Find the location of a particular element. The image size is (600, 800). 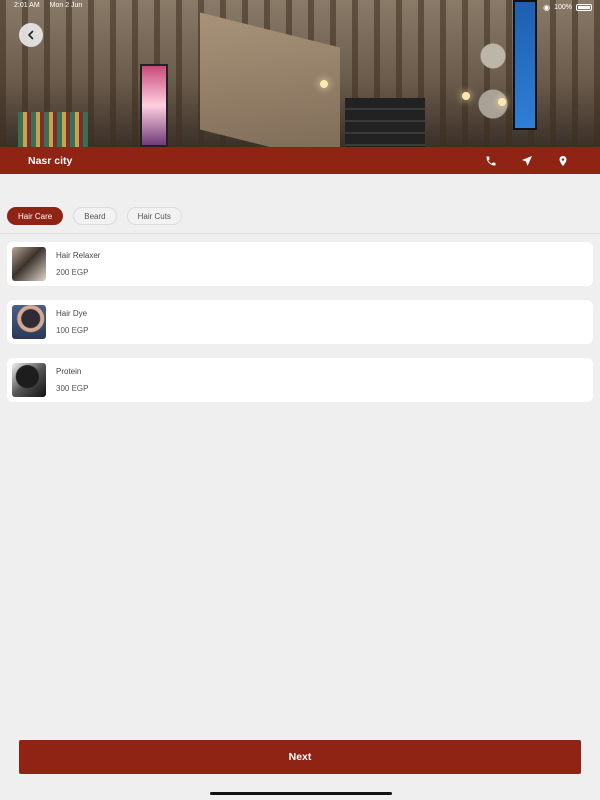

hero-neon-sign is located at coordinates (525, 65).